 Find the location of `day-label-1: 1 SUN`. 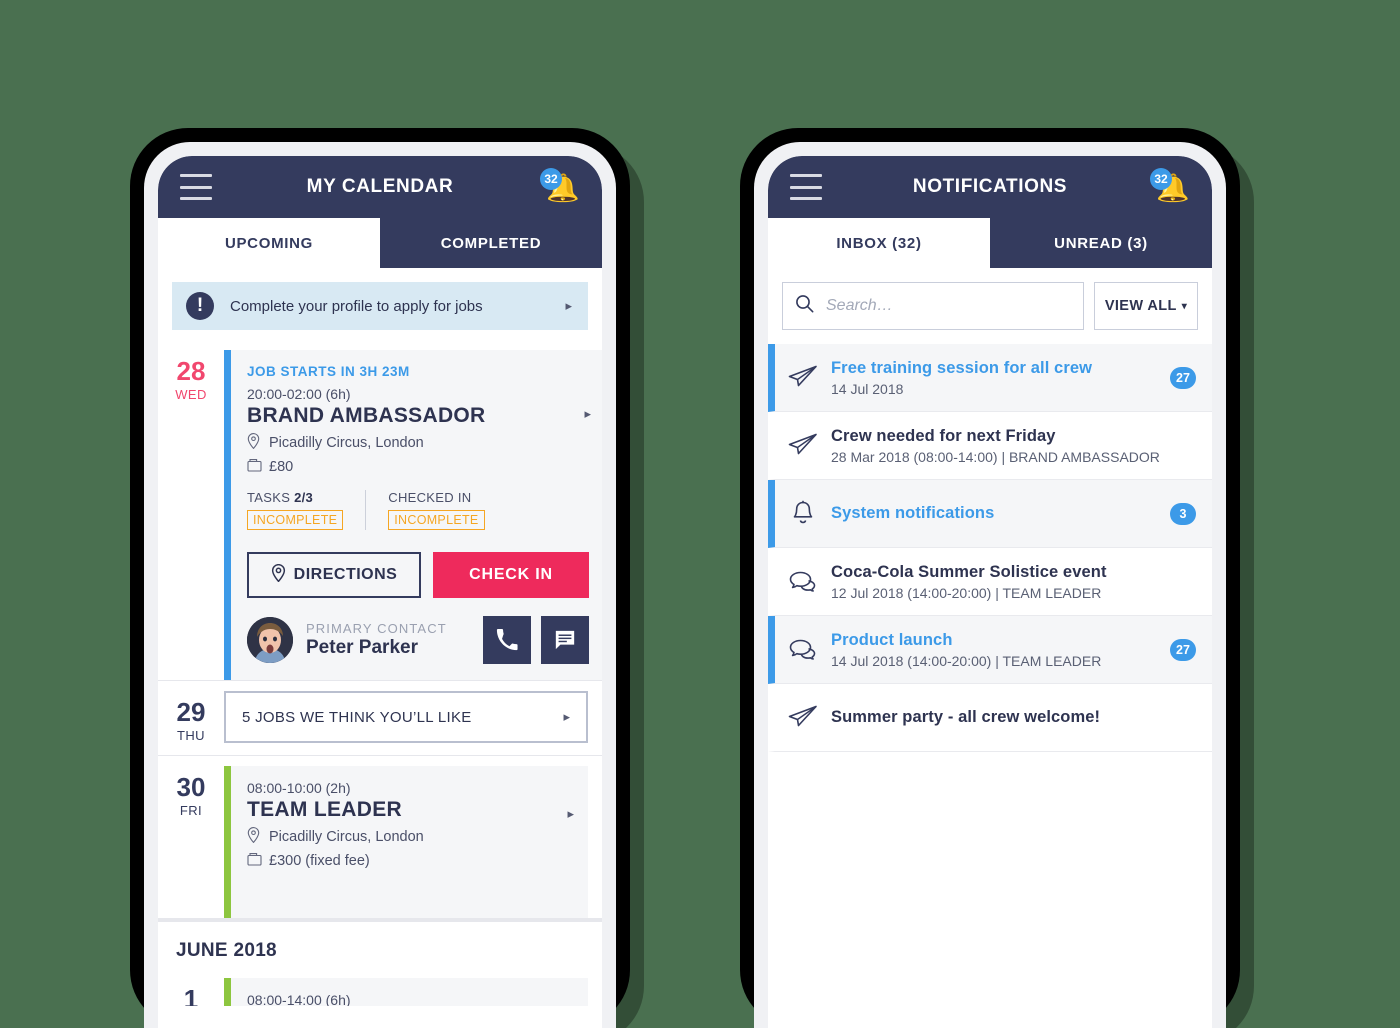

day-label-1: 1 SUN is located at coordinates (191, 992).